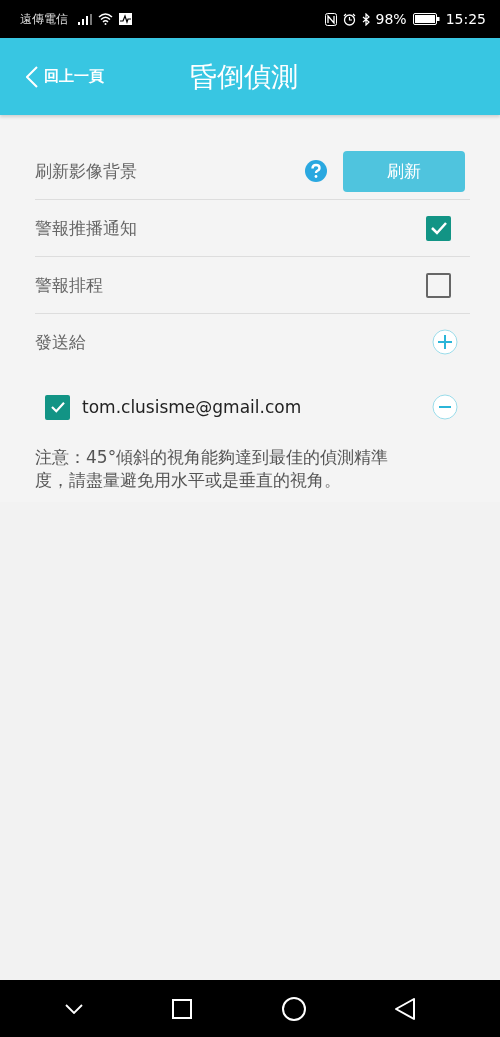 The width and height of the screenshot is (500, 1037). Describe the element at coordinates (65, 76) in the screenshot. I see `back-button: 回上一頁` at that location.